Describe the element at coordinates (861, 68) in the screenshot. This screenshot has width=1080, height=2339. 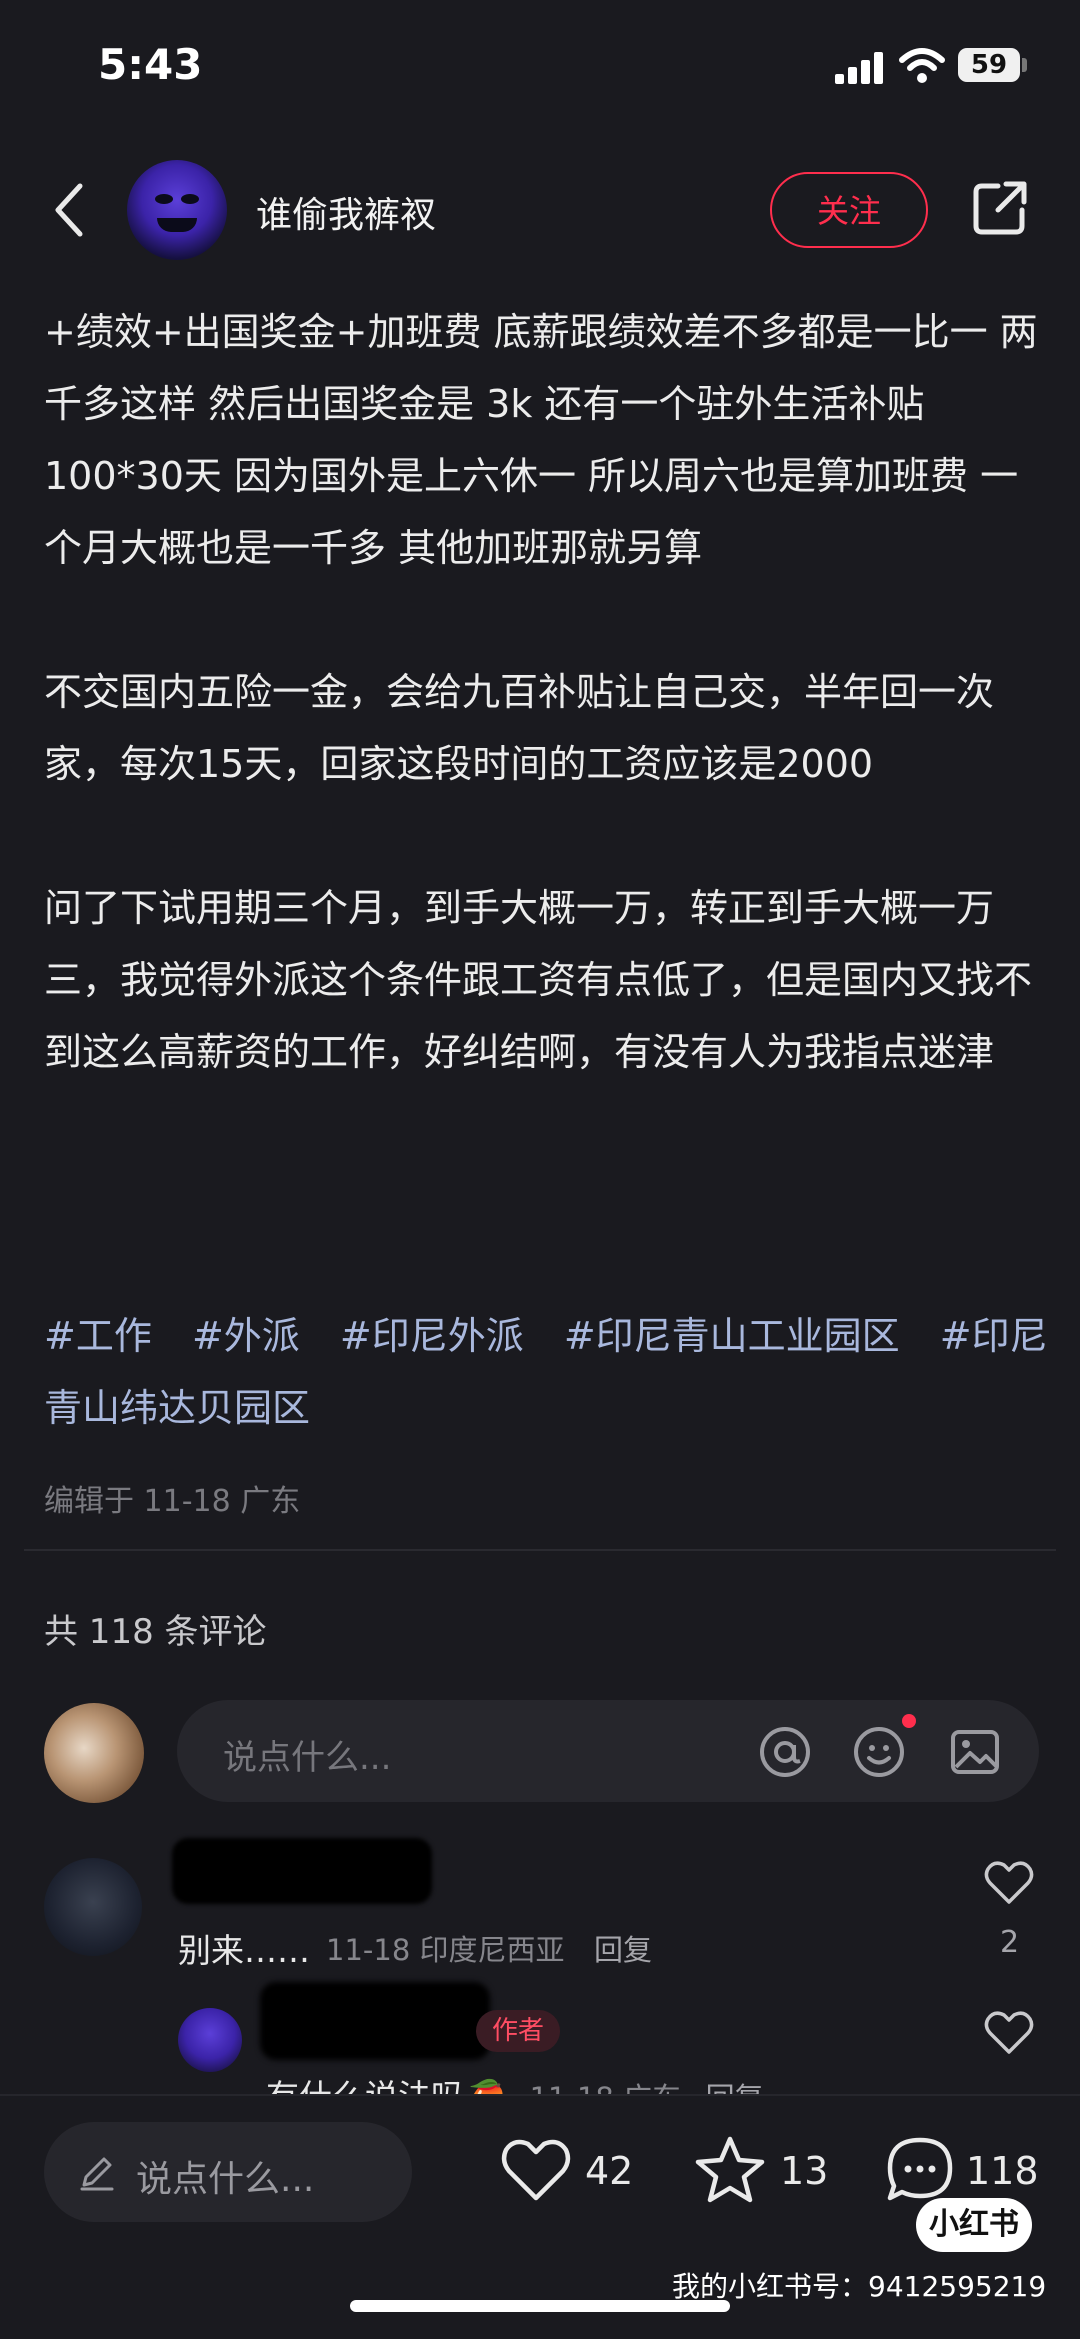
I see `signal-icon` at that location.